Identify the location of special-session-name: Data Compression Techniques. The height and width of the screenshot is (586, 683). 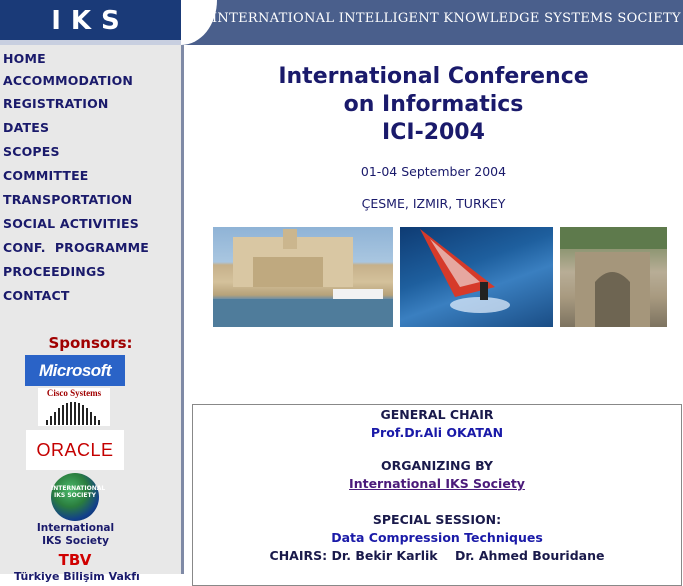
(437, 537).